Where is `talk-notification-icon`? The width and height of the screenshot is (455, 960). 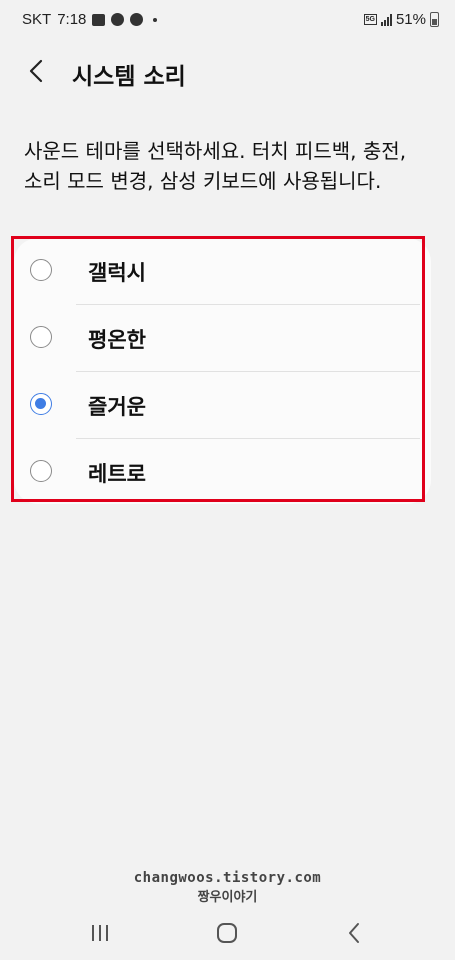
talk-notification-icon is located at coordinates (137, 19).